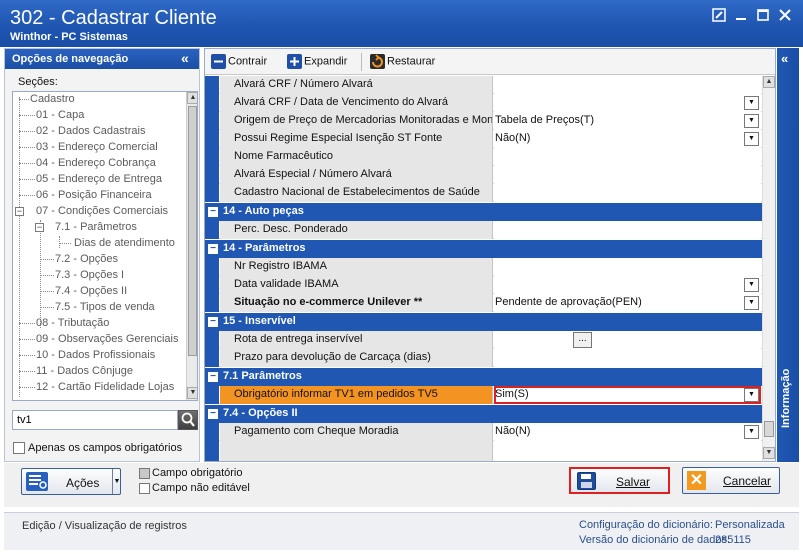 The height and width of the screenshot is (554, 803). Describe the element at coordinates (107, 339) in the screenshot. I see `tree-item-observacoes-gerenciais: 09 - Observações Gerenciais` at that location.